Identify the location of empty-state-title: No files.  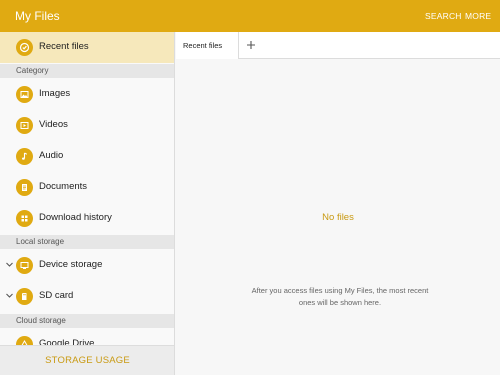
(338, 217).